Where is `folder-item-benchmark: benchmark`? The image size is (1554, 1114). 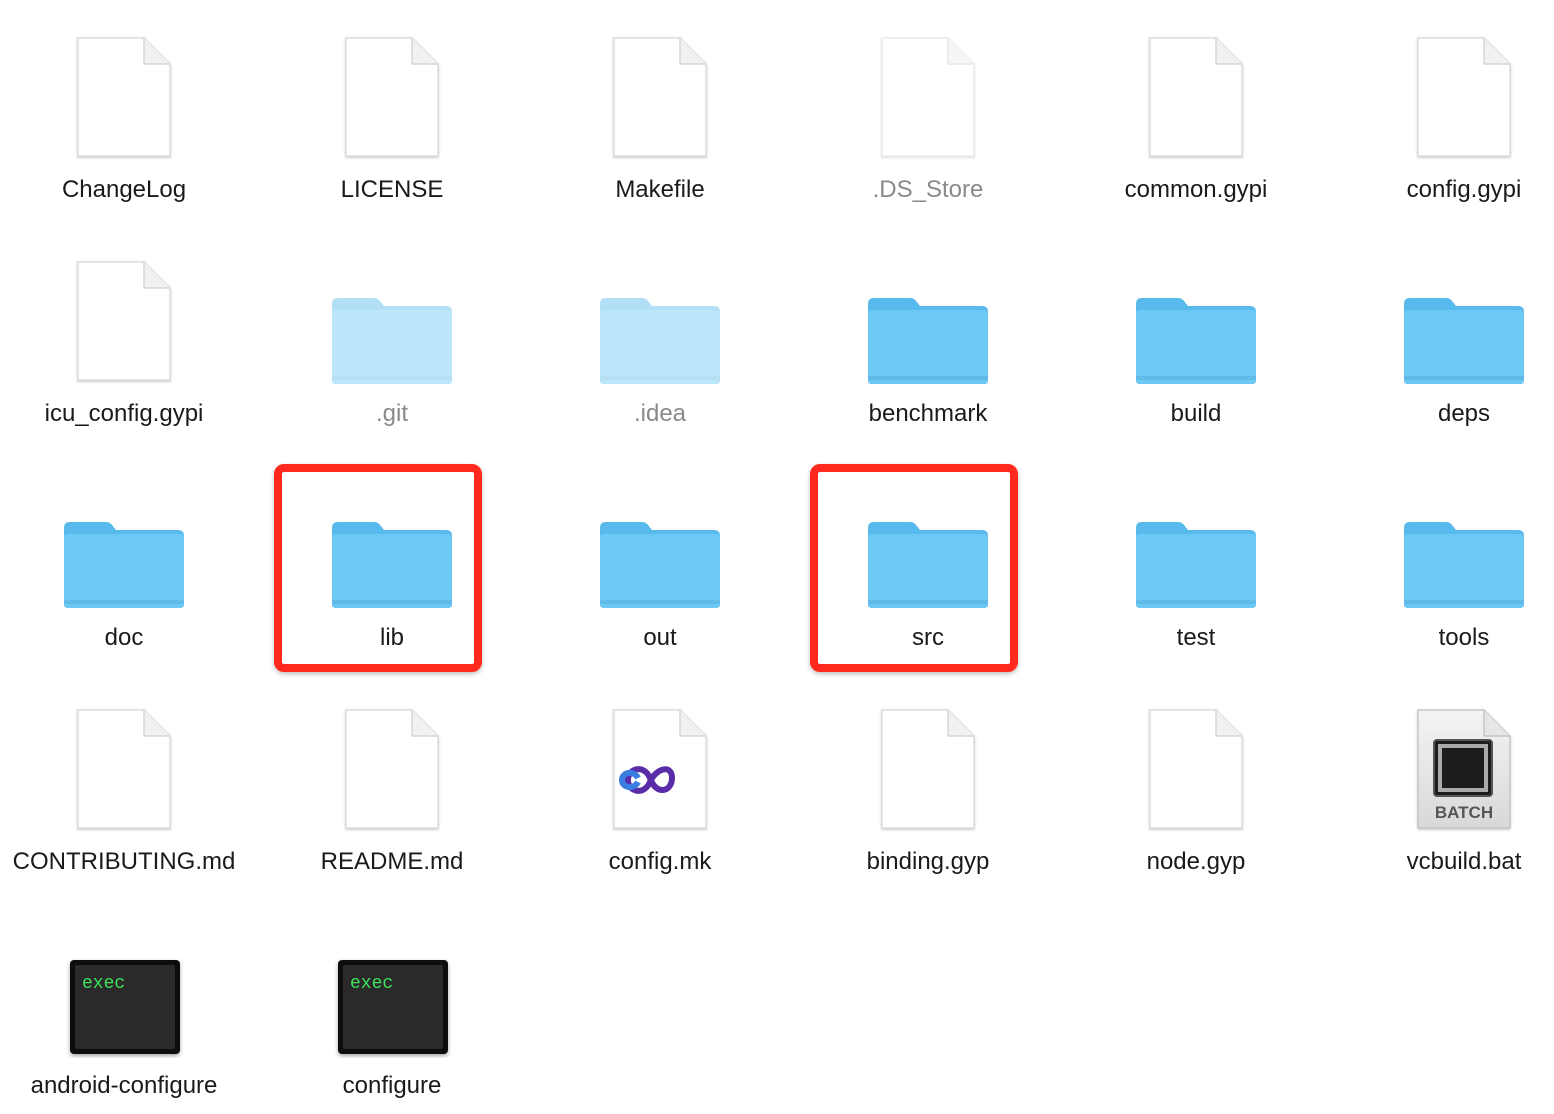 folder-item-benchmark: benchmark is located at coordinates (928, 336).